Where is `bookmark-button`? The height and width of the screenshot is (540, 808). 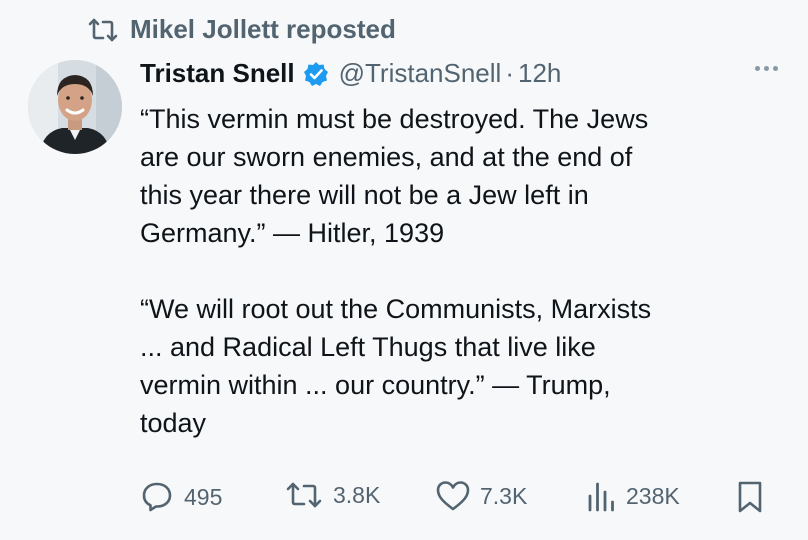
bookmark-button is located at coordinates (750, 497).